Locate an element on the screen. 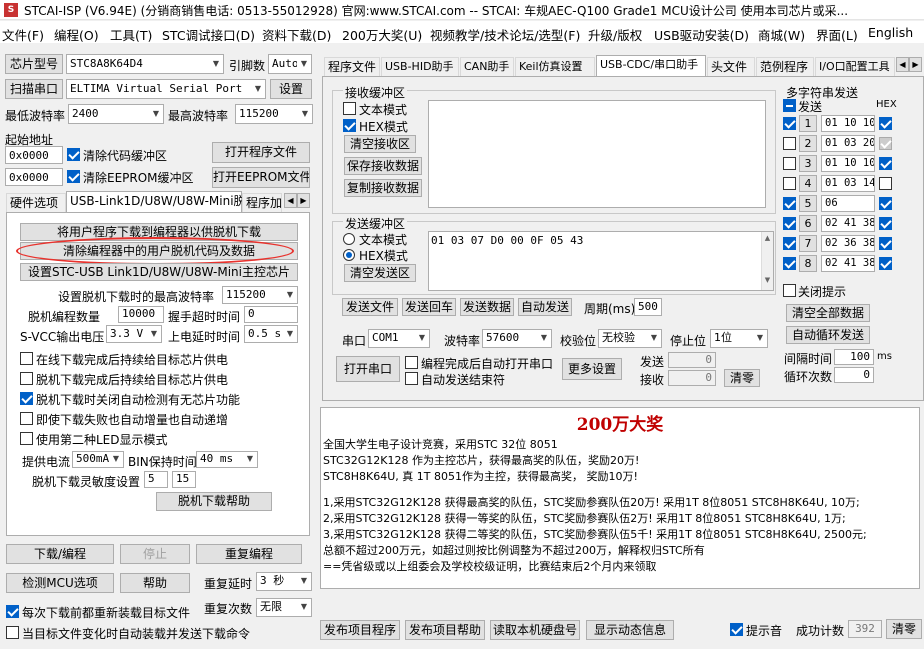 This screenshot has width=924, height=649. help-button: 帮助 is located at coordinates (155, 583).